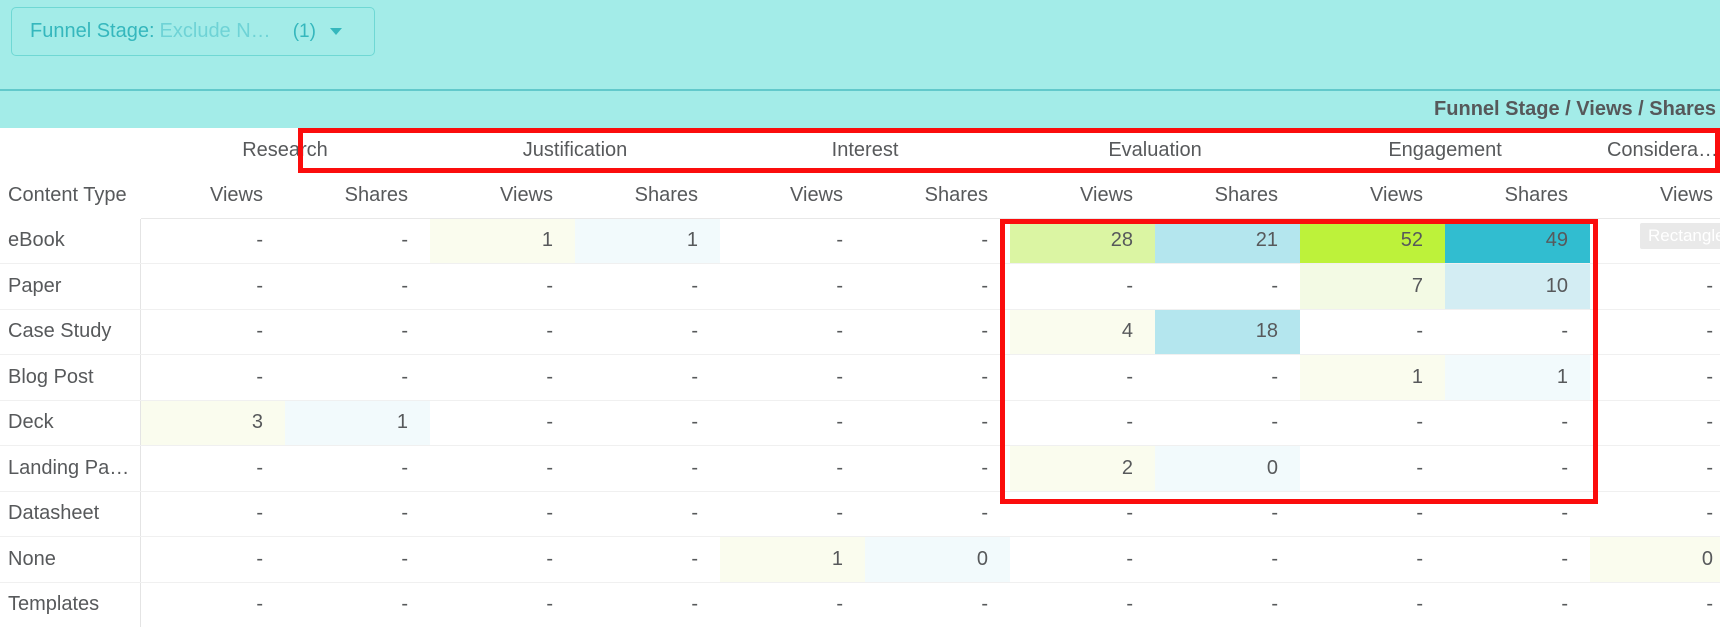  I want to click on column-header-shares-9: Shares, so click(1518, 196).